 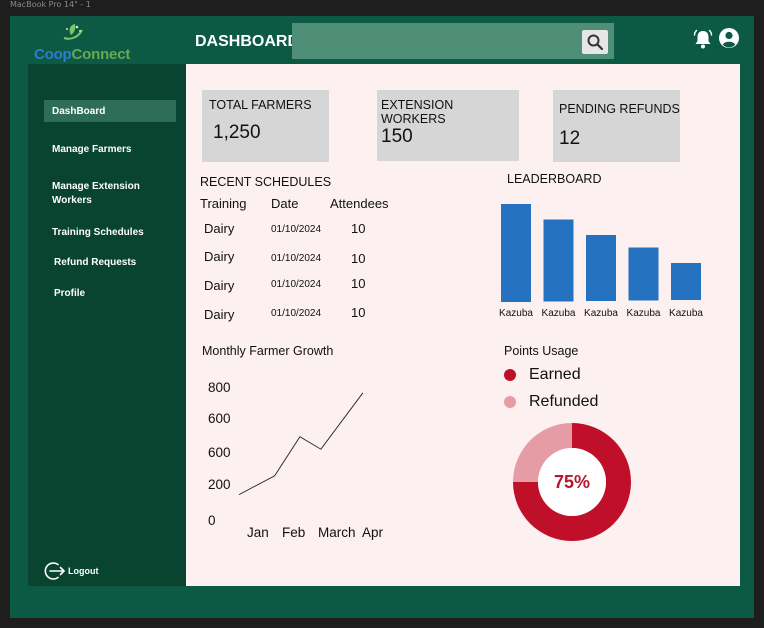 I want to click on legend-earned-label: Earned, so click(x=555, y=374).